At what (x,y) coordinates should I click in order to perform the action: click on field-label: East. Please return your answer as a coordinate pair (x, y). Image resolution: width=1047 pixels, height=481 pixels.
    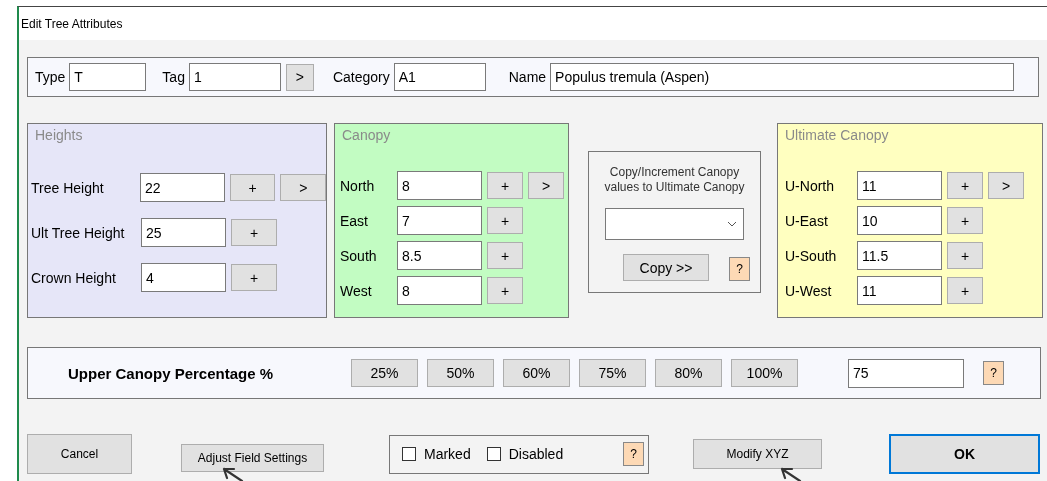
    Looking at the image, I should click on (354, 220).